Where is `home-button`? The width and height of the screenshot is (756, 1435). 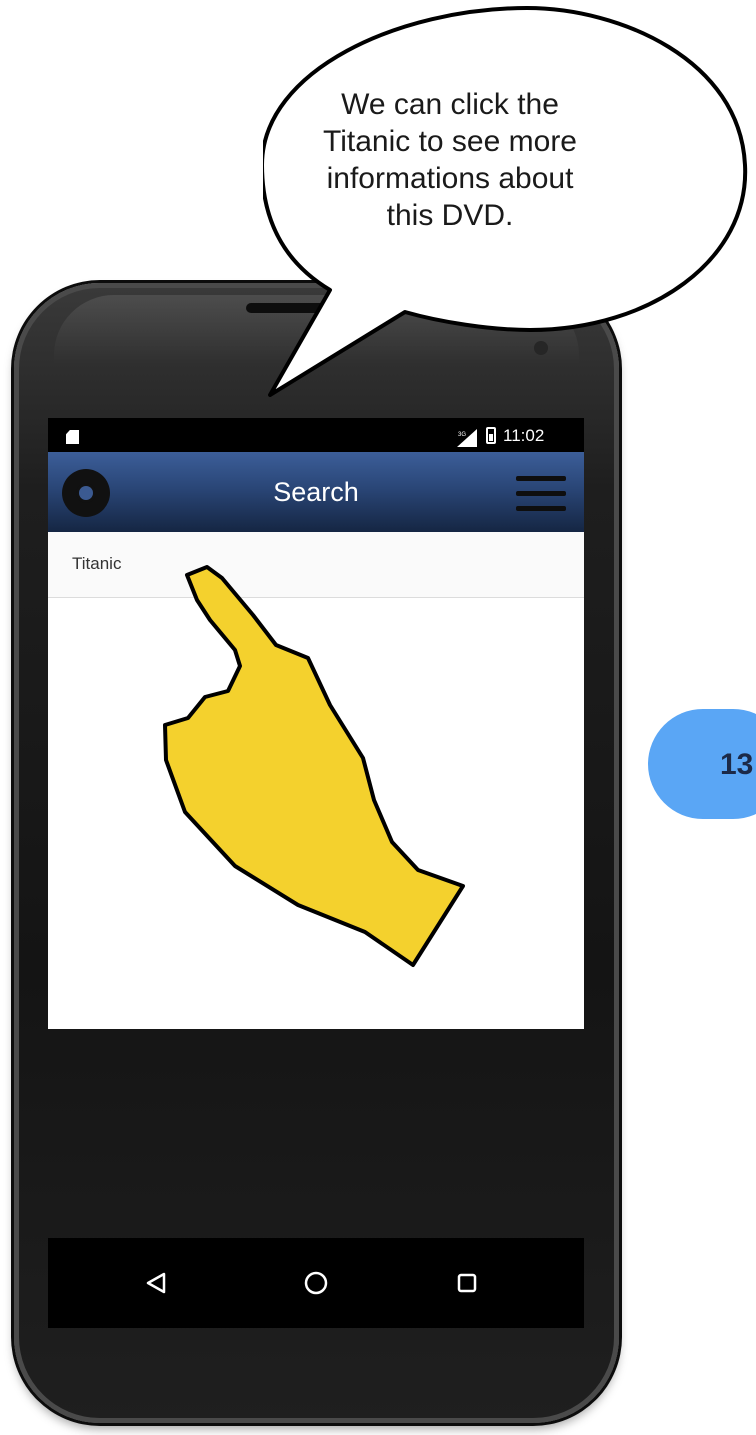
home-button is located at coordinates (316, 1283).